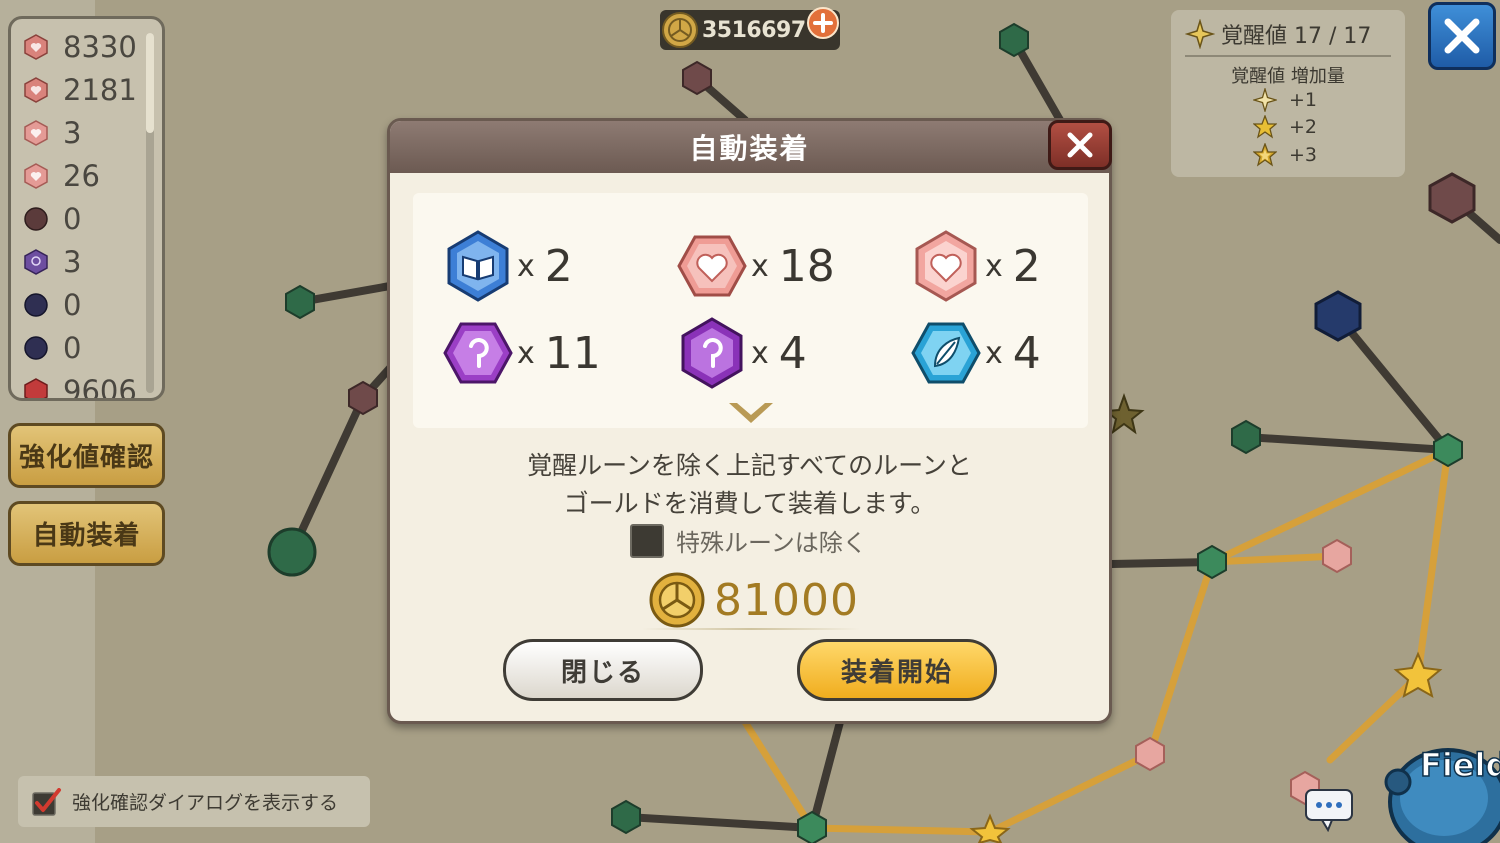 This screenshot has height=843, width=1500. I want to click on start-equip-button: 装着開始, so click(897, 670).